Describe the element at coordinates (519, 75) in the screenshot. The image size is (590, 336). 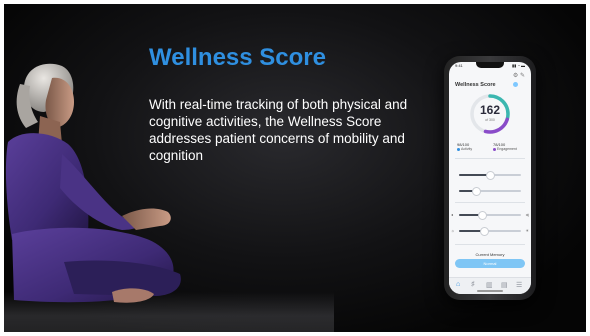
I see `settings-icon: ⚙ ✎` at that location.